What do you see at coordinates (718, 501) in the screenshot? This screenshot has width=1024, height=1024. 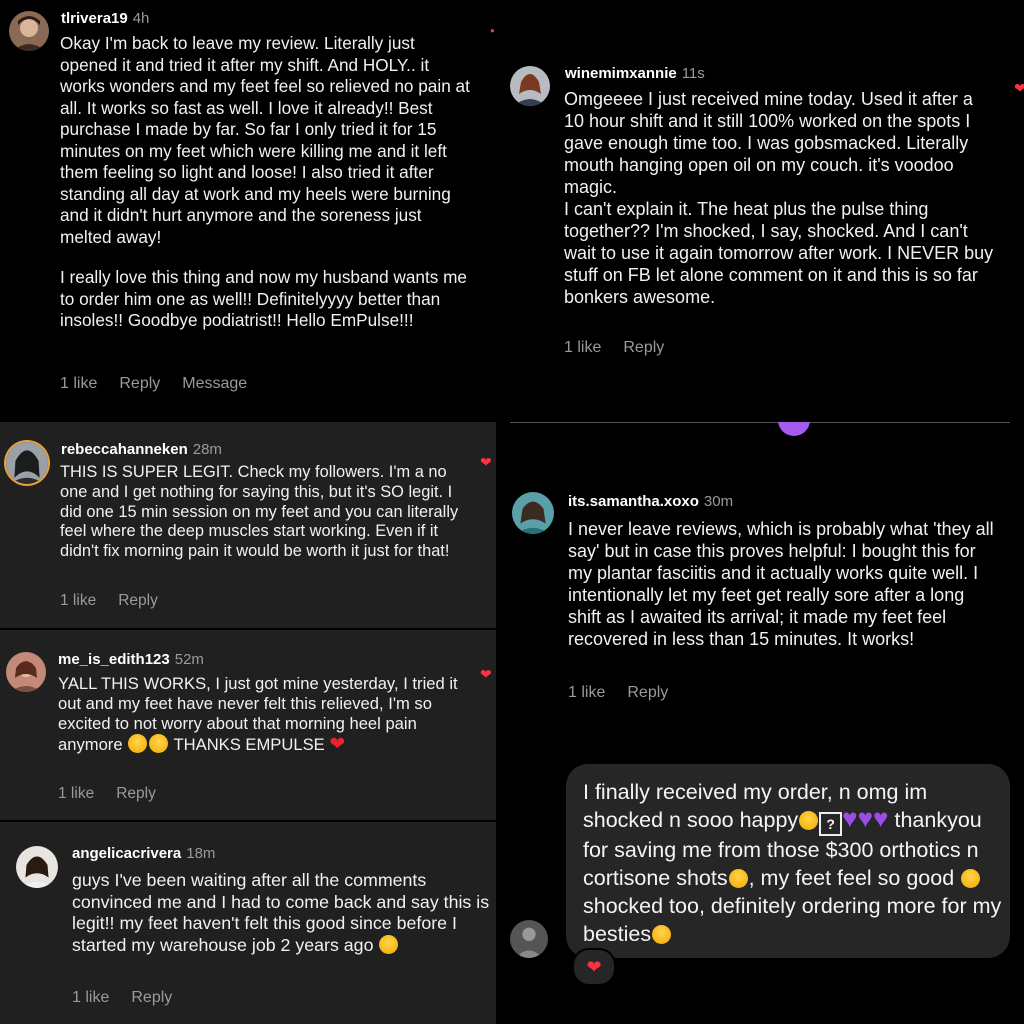 I see `timestamp: 30m` at bounding box center [718, 501].